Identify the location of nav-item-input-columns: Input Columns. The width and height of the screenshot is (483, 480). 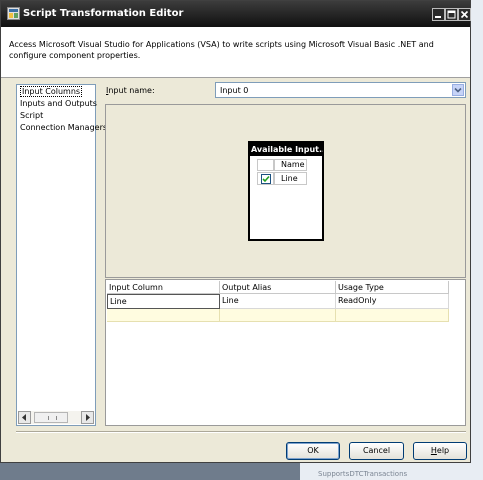
(51, 91).